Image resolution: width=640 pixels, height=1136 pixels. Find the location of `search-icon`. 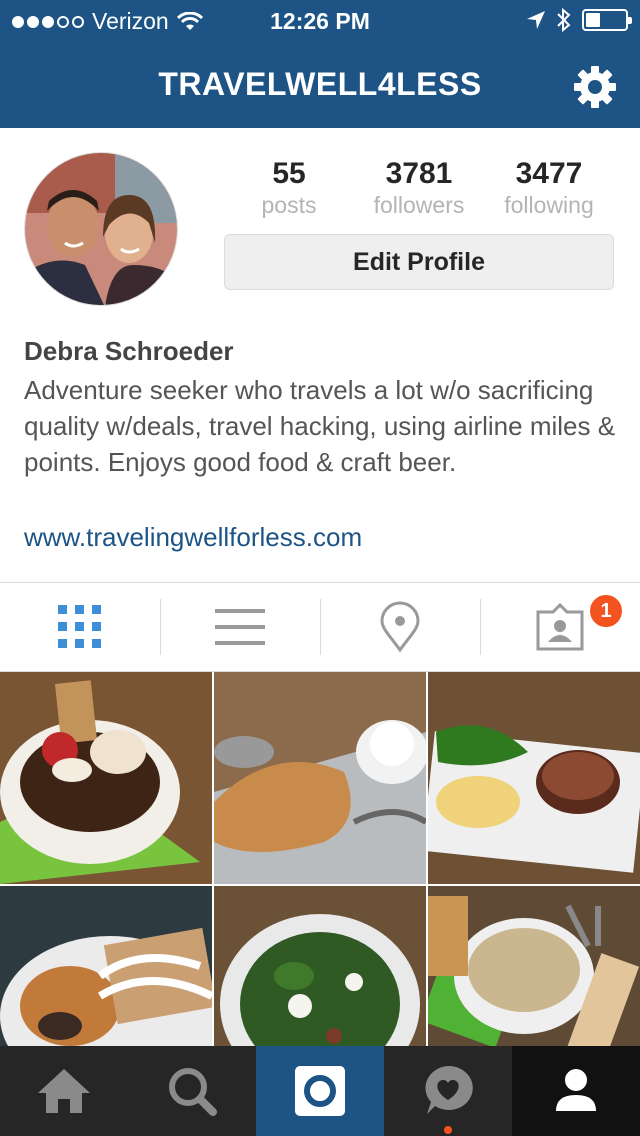

search-icon is located at coordinates (193, 1092).